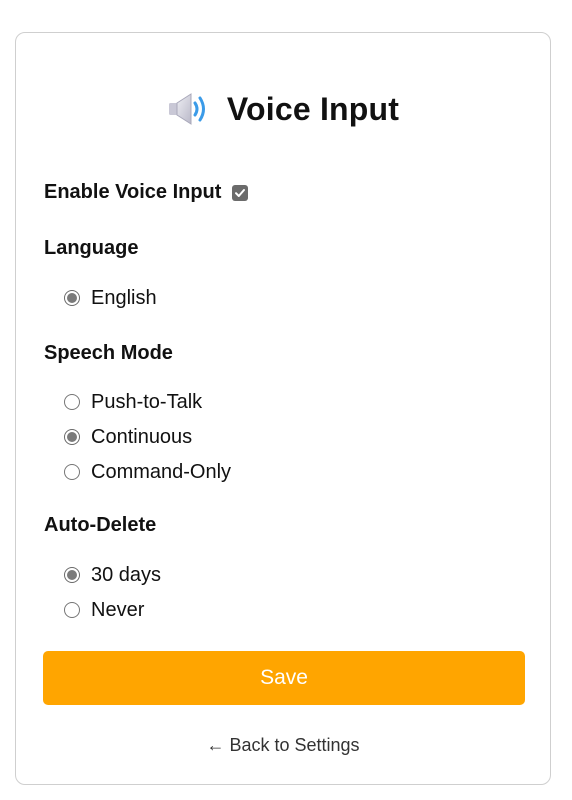 The width and height of the screenshot is (572, 800). What do you see at coordinates (142, 436) in the screenshot?
I see `radio-label: Continuous` at bounding box center [142, 436].